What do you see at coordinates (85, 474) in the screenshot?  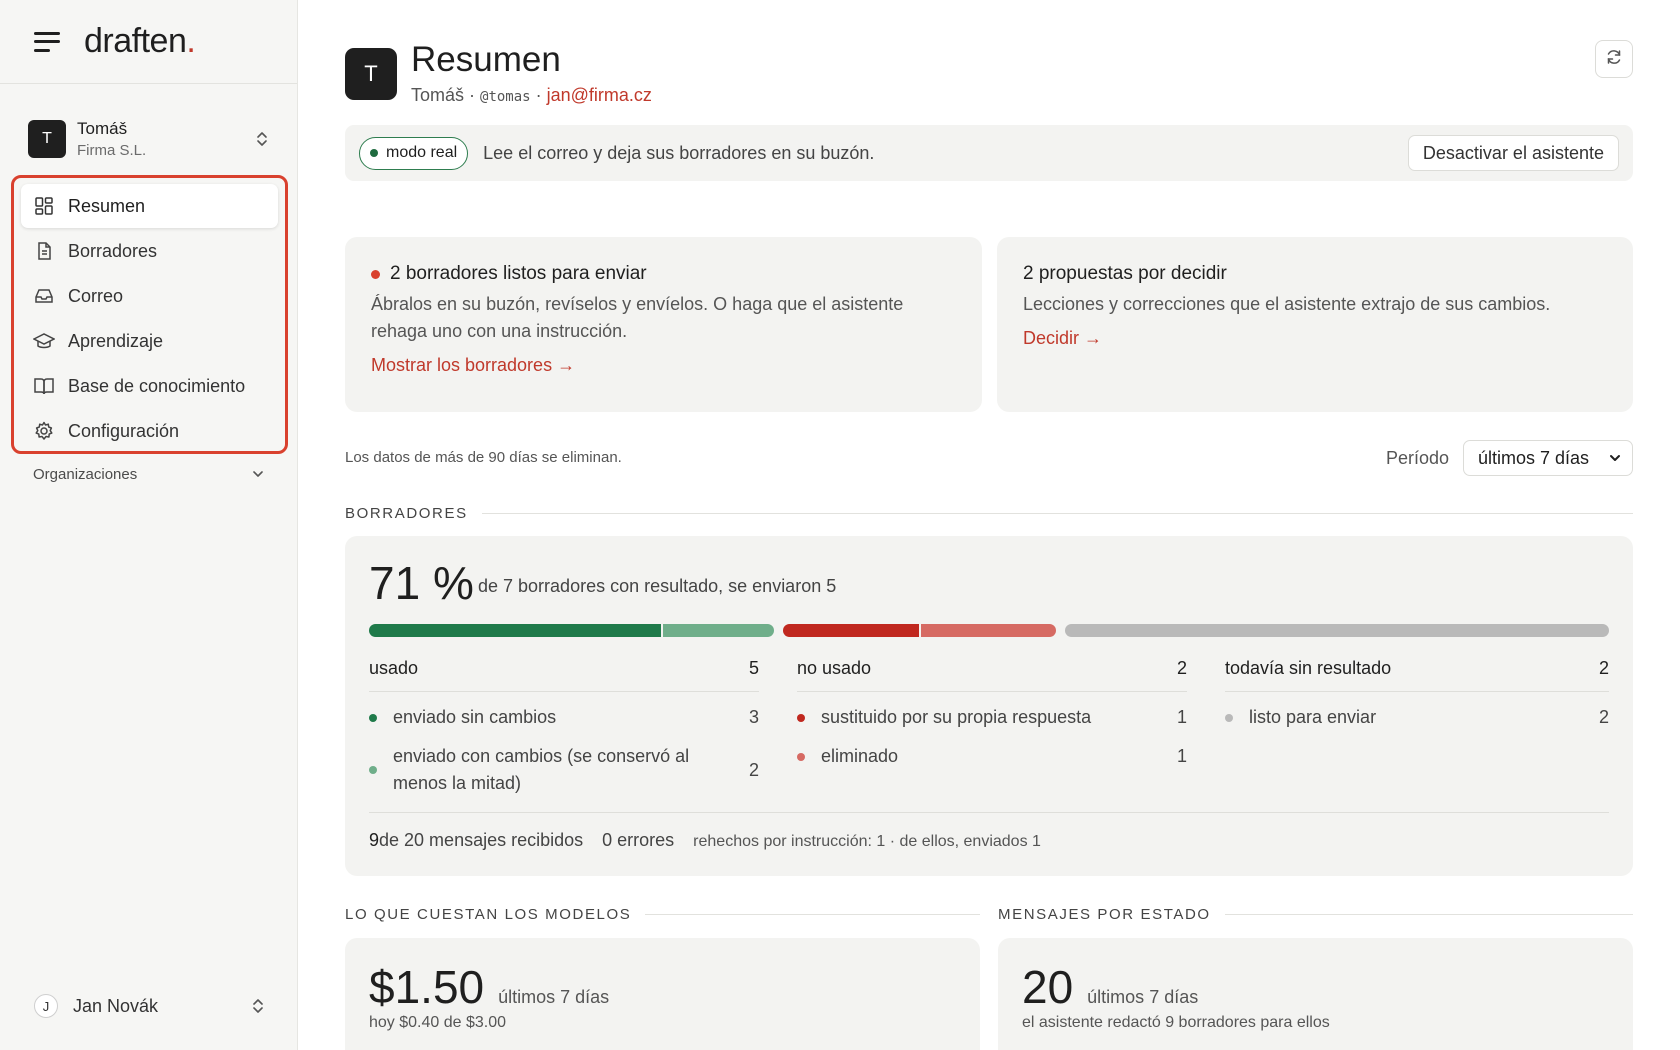 I see `organizations-label: Organizaciones` at bounding box center [85, 474].